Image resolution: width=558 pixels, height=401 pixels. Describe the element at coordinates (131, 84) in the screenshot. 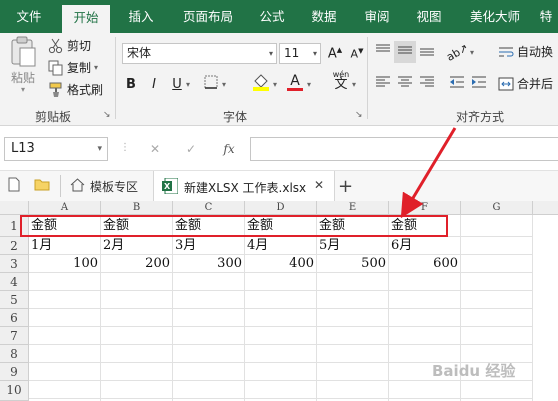

I see `bold-button: B` at that location.